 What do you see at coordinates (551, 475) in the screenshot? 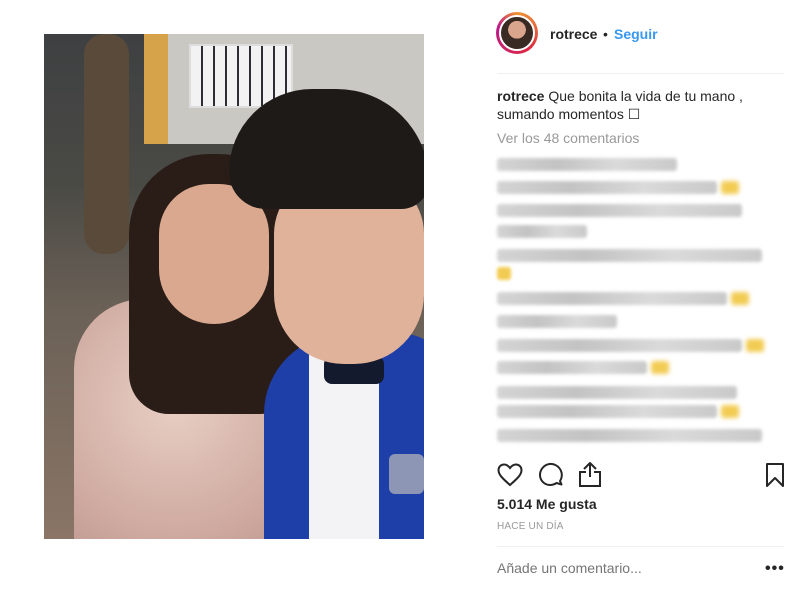
I see `speech-bubble-icon` at bounding box center [551, 475].